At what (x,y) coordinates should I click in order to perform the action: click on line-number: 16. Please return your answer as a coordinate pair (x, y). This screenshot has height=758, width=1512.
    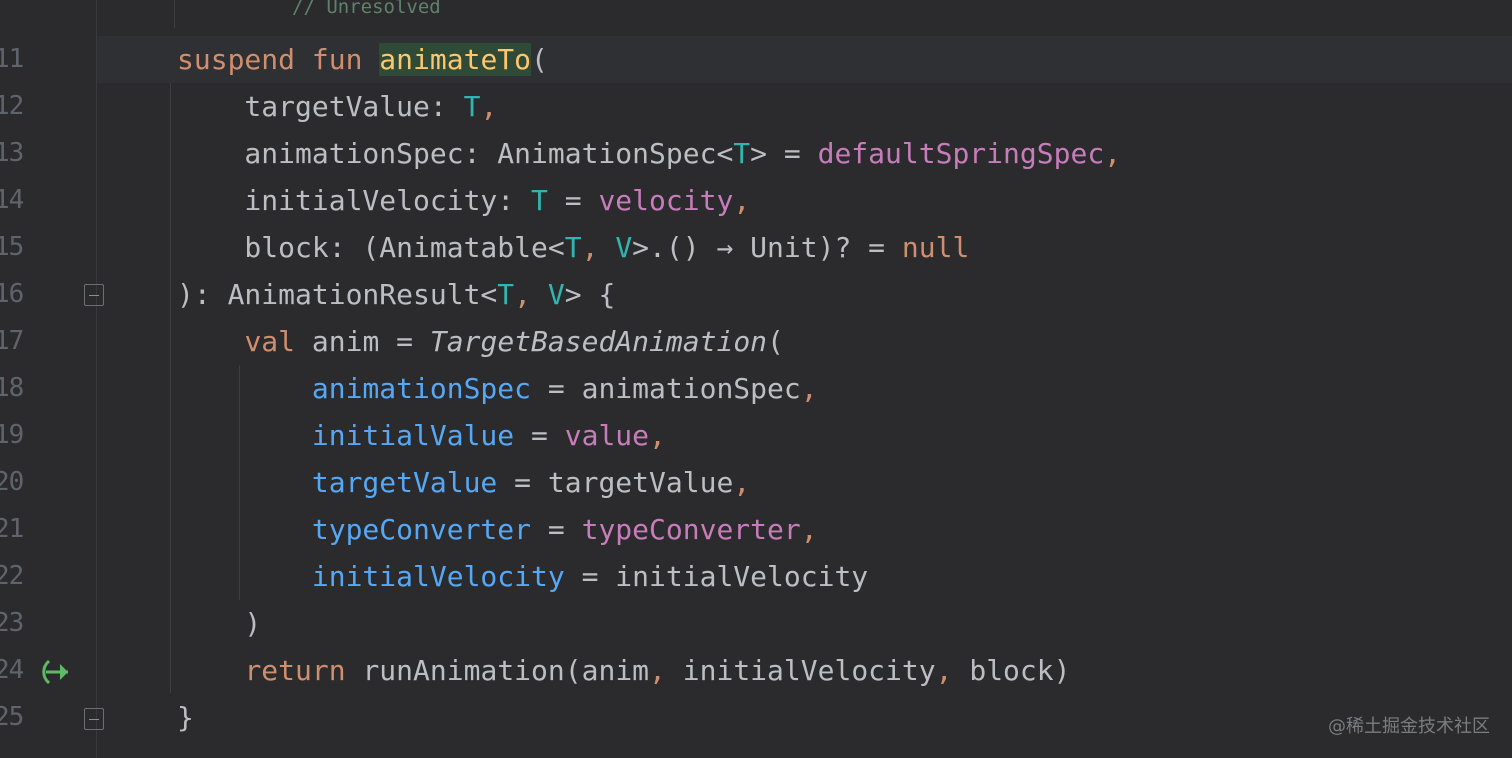
    Looking at the image, I should click on (12, 294).